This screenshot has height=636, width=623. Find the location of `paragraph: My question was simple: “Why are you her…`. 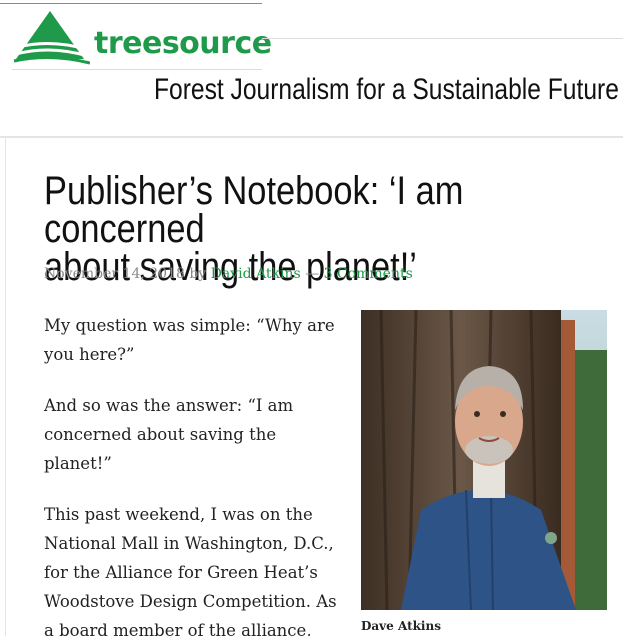

paragraph: My question was simple: “Why are you her… is located at coordinates (189, 340).